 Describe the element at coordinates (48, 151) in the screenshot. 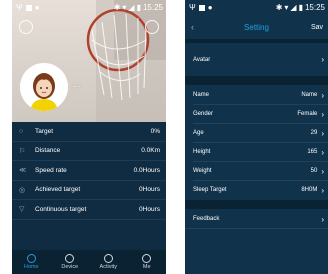

I see `stat-label: Distance` at that location.